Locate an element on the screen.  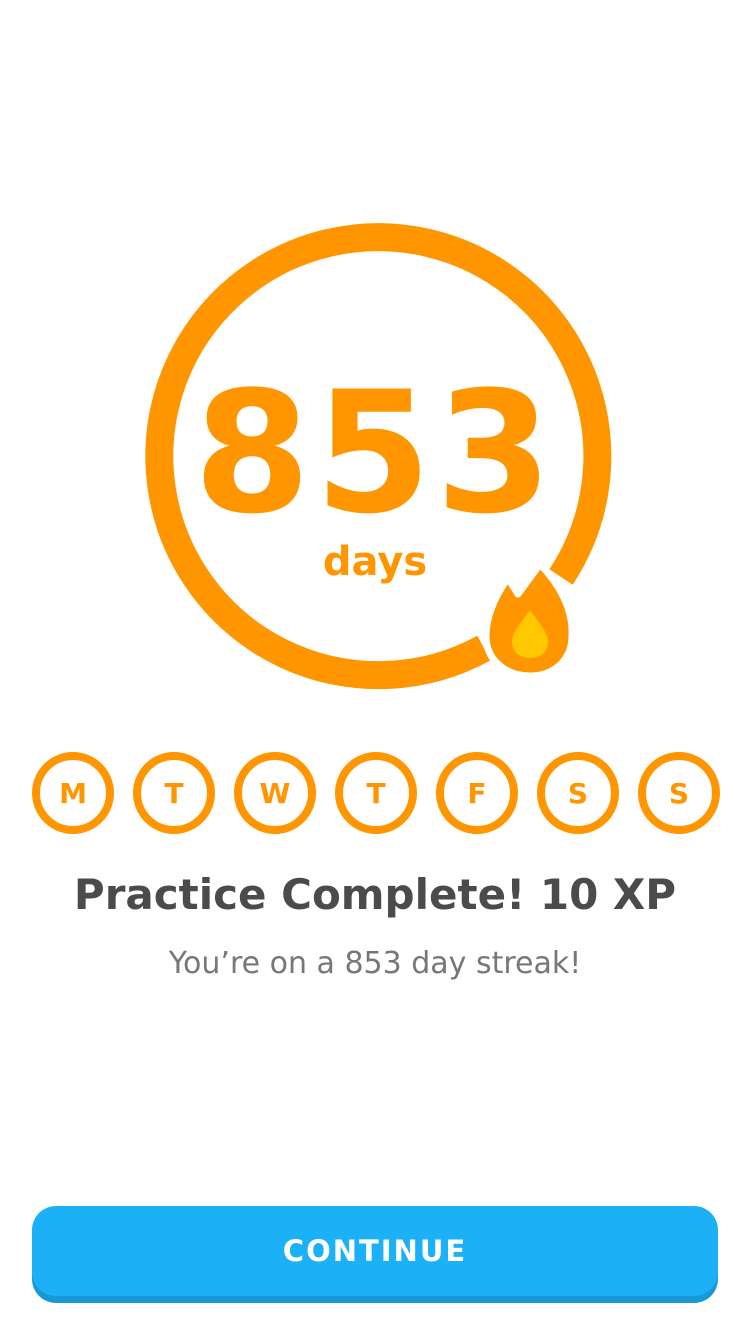
weekday-thursday: T is located at coordinates (376, 793).